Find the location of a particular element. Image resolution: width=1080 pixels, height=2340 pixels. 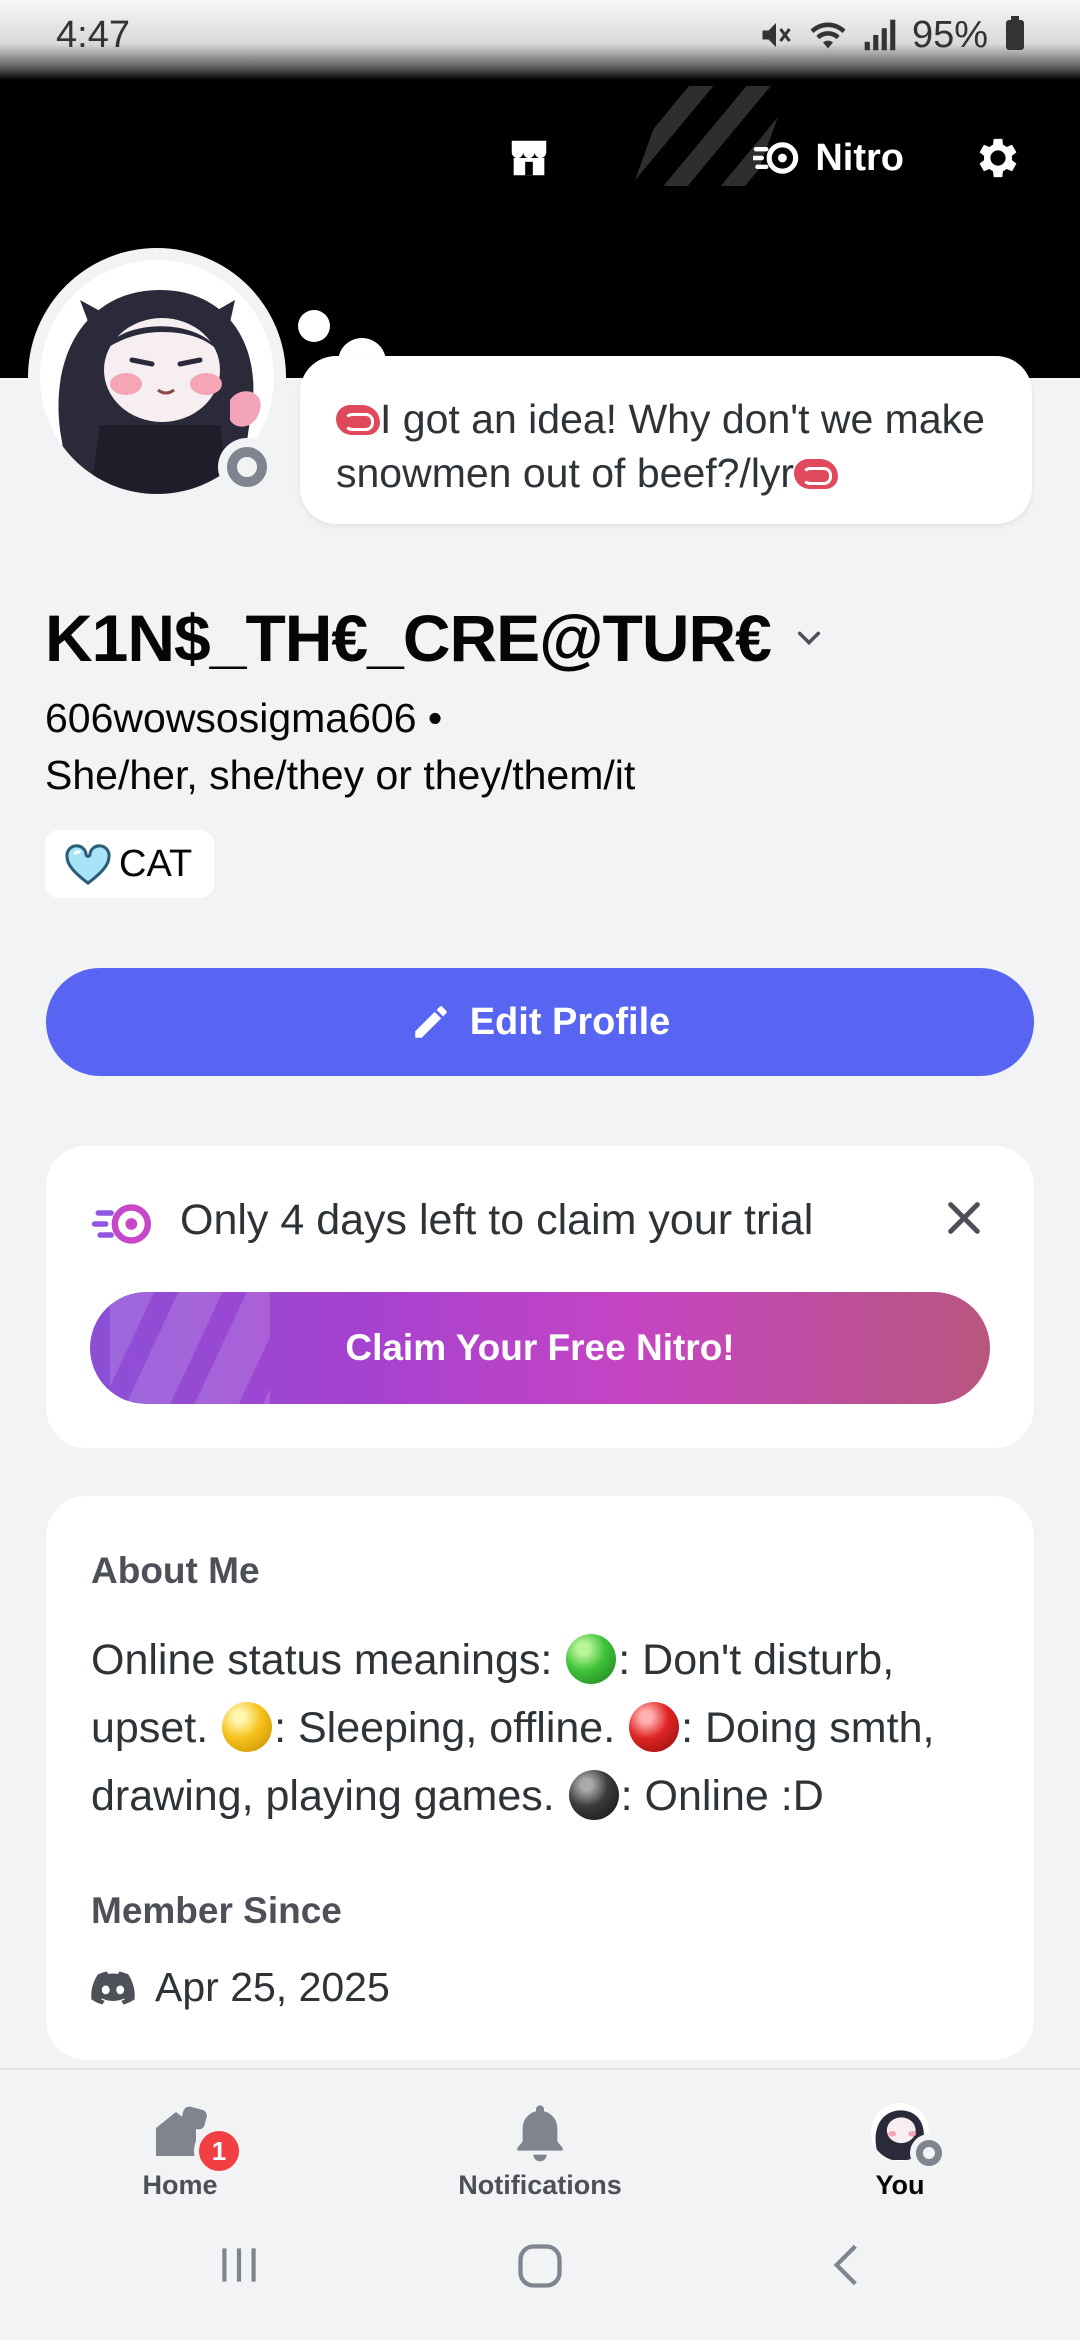

claim-label: Claim Your Free Nitro! is located at coordinates (540, 1347).